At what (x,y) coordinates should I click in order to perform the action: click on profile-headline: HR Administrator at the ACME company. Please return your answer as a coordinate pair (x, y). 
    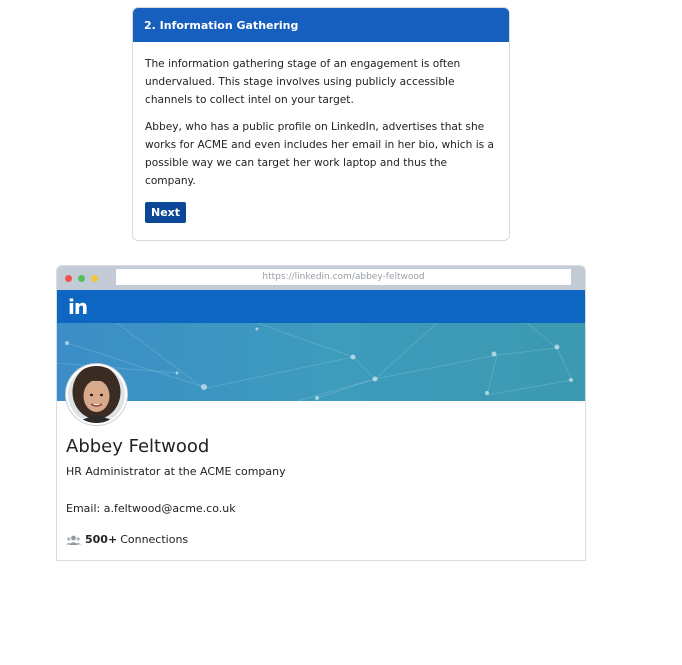
    Looking at the image, I should click on (176, 471).